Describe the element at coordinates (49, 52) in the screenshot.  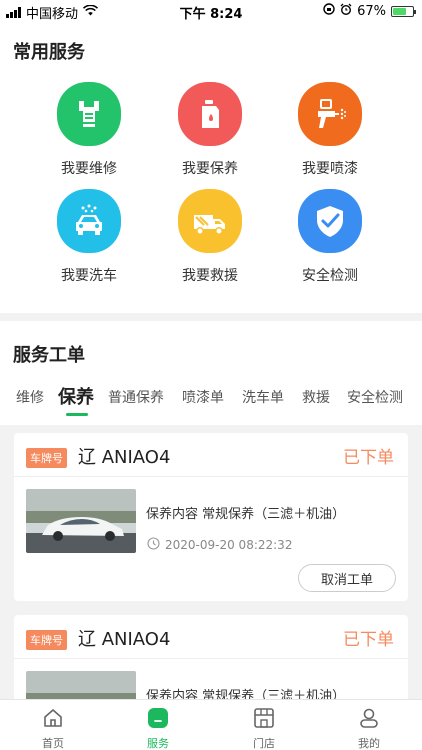
I see `services-title: 常用服务` at that location.